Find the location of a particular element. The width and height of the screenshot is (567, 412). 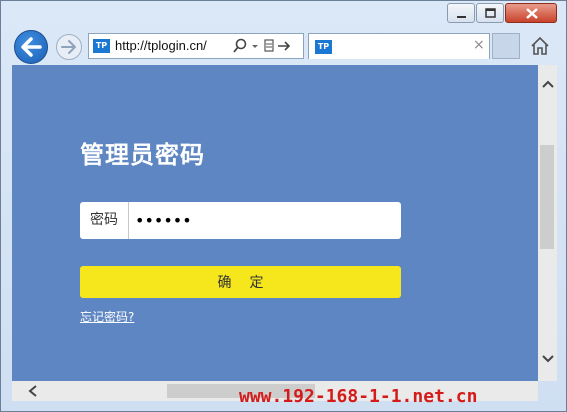

tab-close-icon: × is located at coordinates (479, 45).